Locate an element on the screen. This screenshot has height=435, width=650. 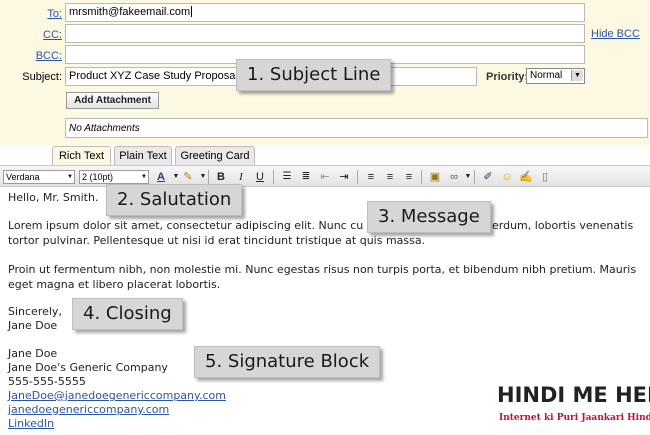
align-left-icon: ≡ is located at coordinates (371, 177).